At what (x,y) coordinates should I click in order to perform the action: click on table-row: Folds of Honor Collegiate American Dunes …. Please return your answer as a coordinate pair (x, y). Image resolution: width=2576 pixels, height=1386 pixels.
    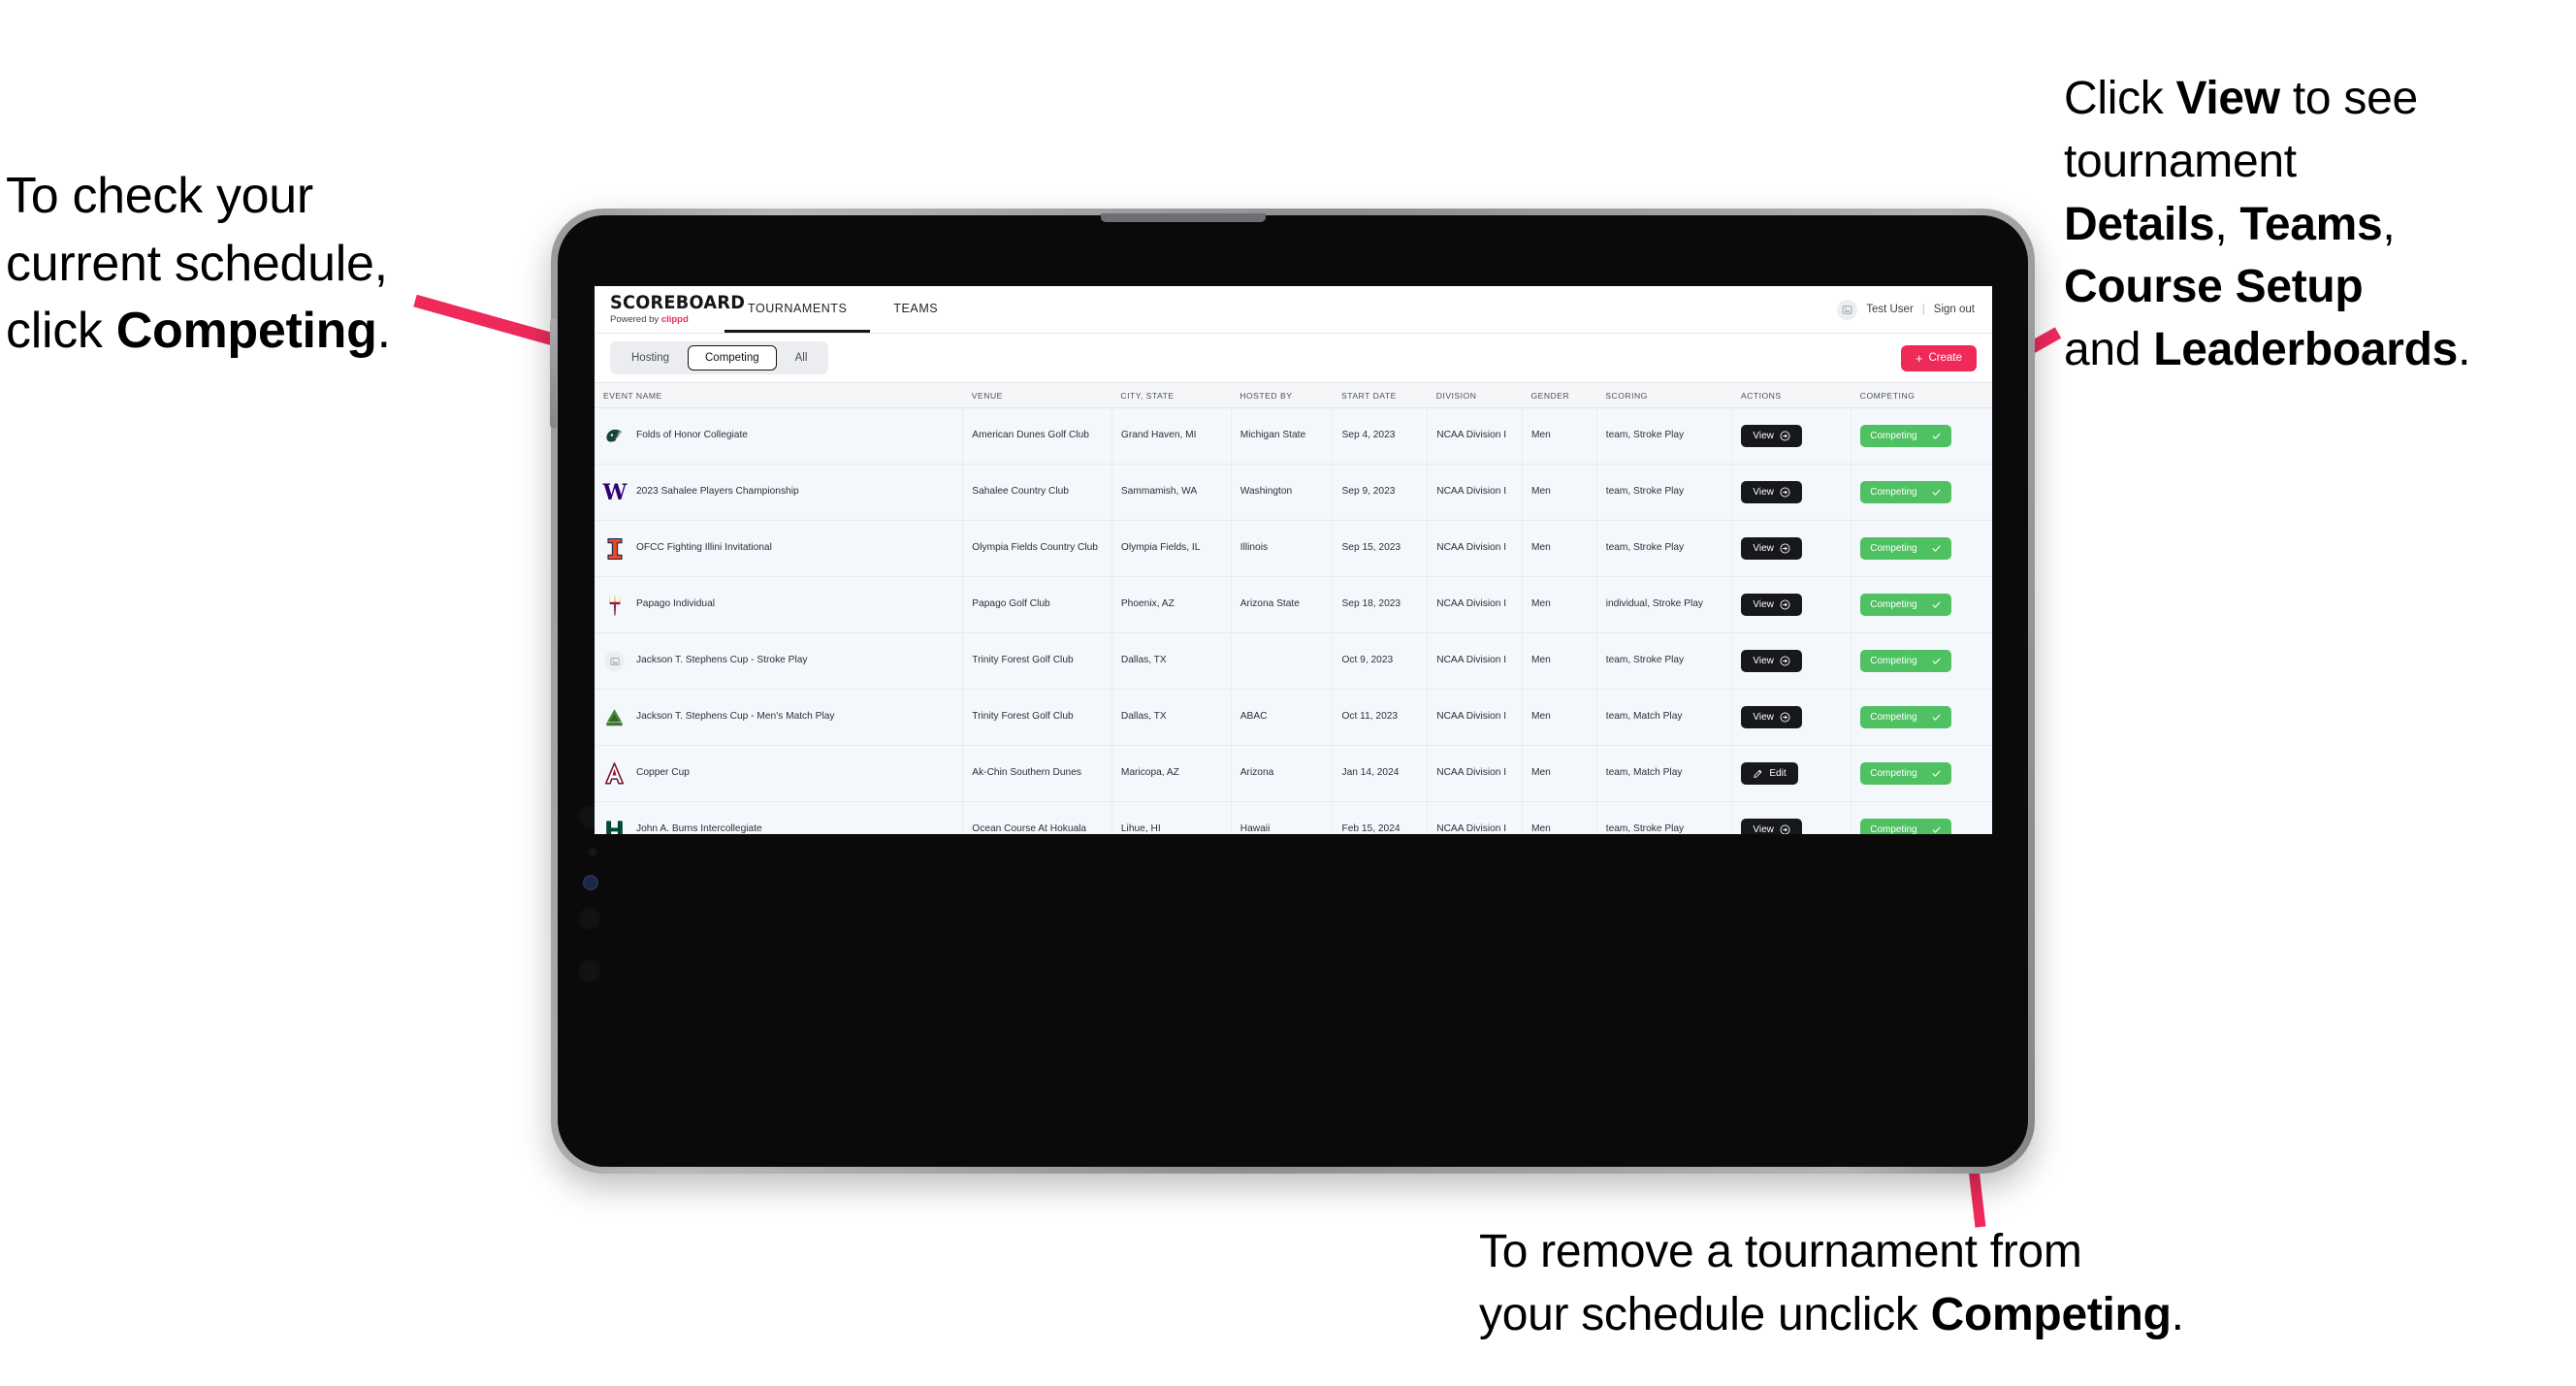
    Looking at the image, I should click on (1293, 436).